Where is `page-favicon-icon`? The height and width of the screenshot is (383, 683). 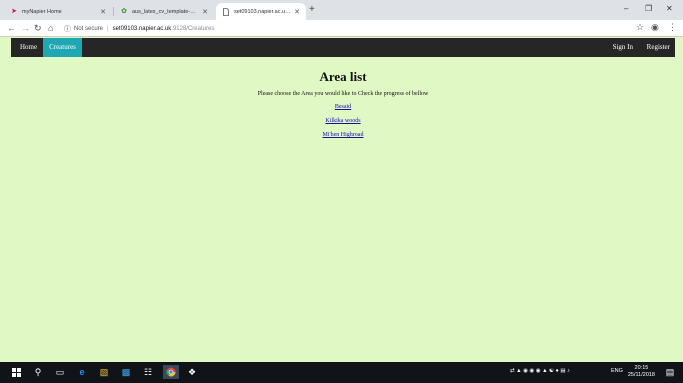 page-favicon-icon is located at coordinates (226, 11).